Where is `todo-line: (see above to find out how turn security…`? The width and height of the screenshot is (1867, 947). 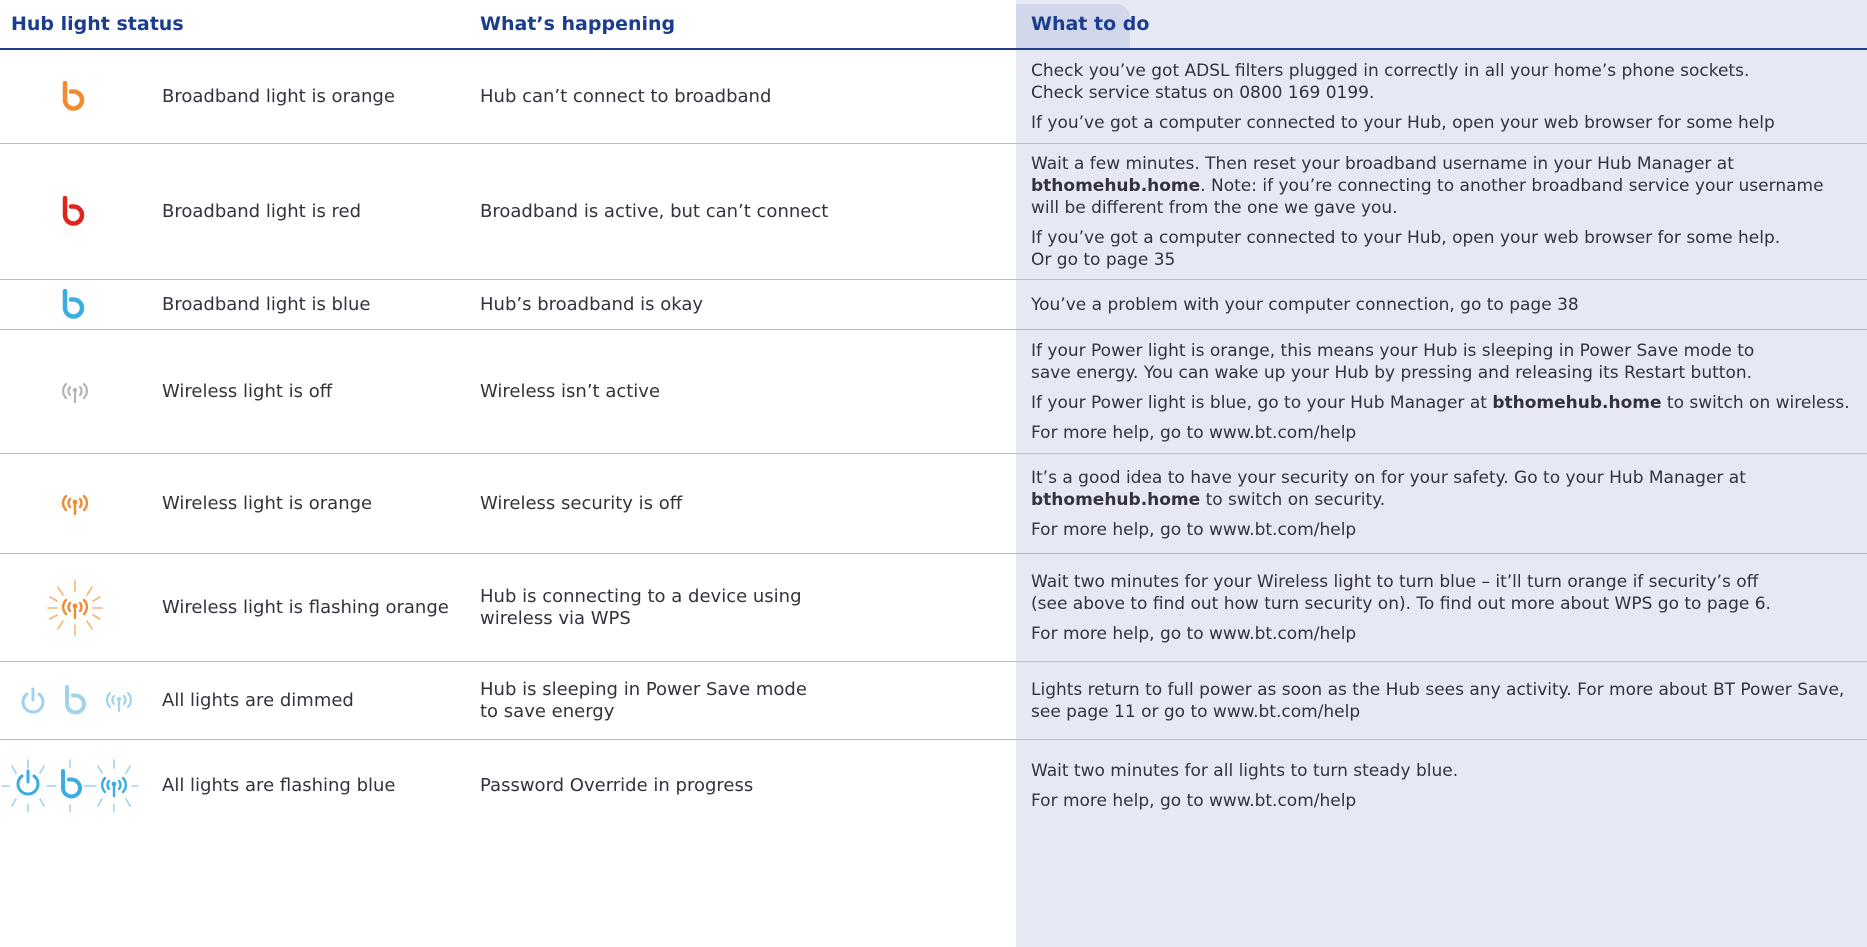 todo-line: (see above to find out how turn security… is located at coordinates (1401, 604).